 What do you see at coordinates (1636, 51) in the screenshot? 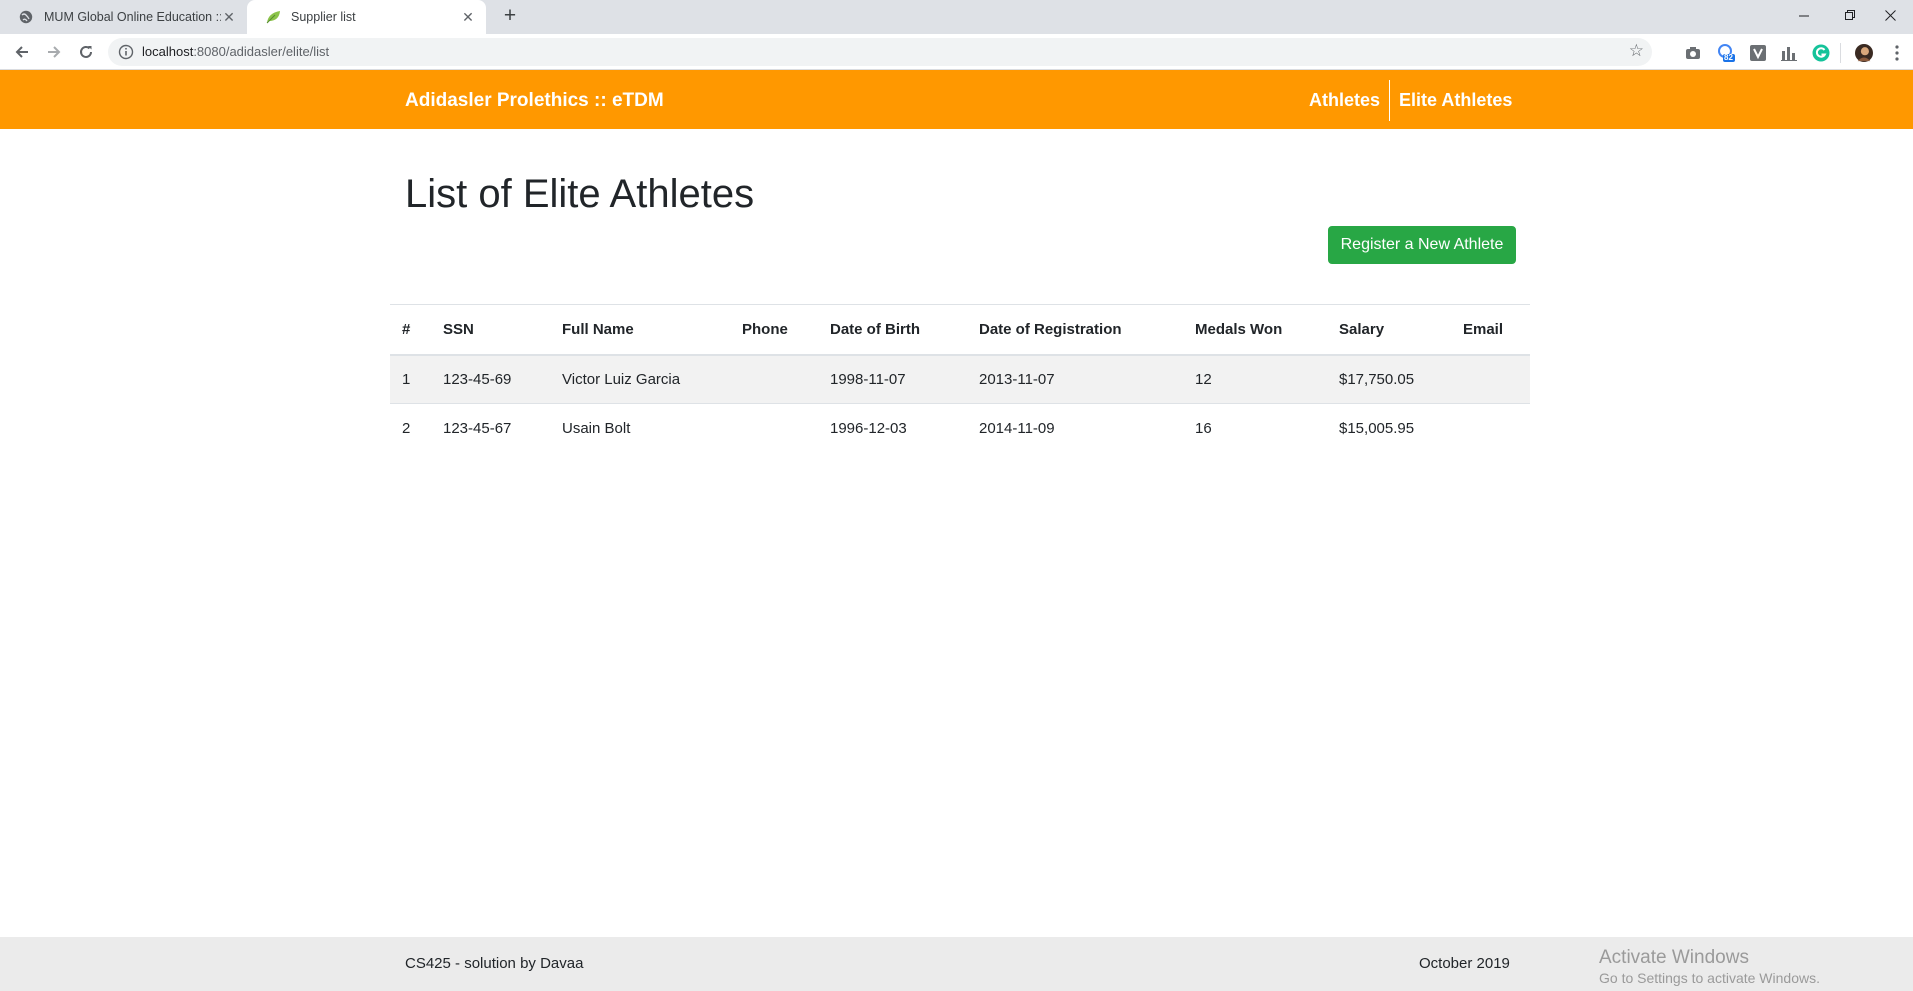
I see `bookmark-star-icon: ☆` at bounding box center [1636, 51].